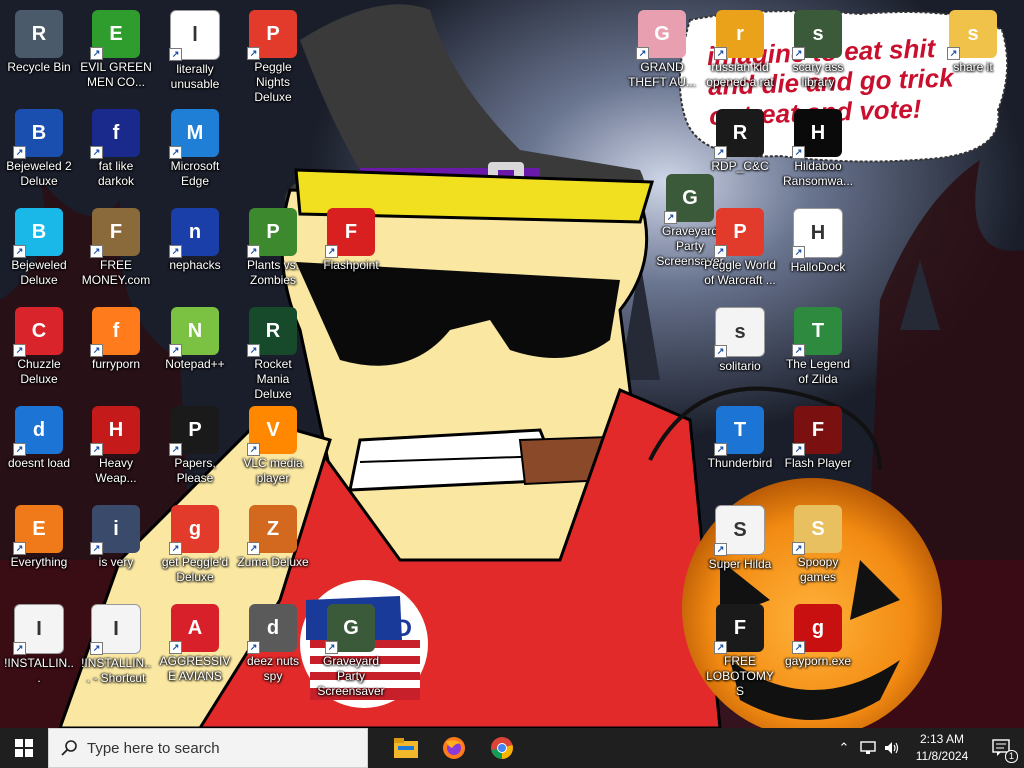 The image size is (1024, 768). I want to click on document-icon: I ↗, so click(115, 629).